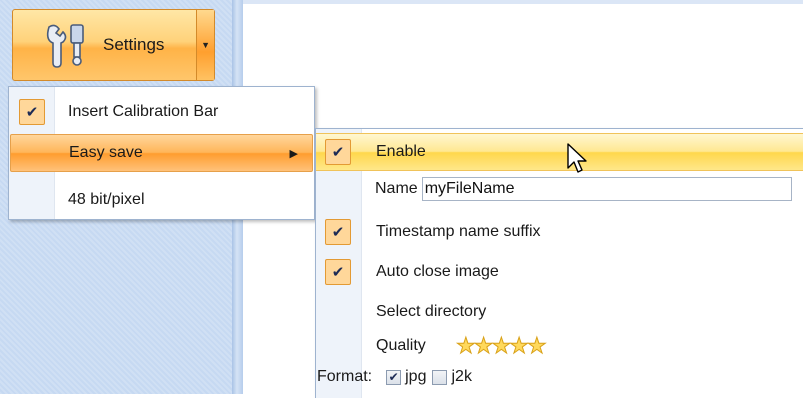 Image resolution: width=803 pixels, height=398 pixels. Describe the element at coordinates (106, 199) in the screenshot. I see `menu-item-label: 48 bit/pixel` at that location.